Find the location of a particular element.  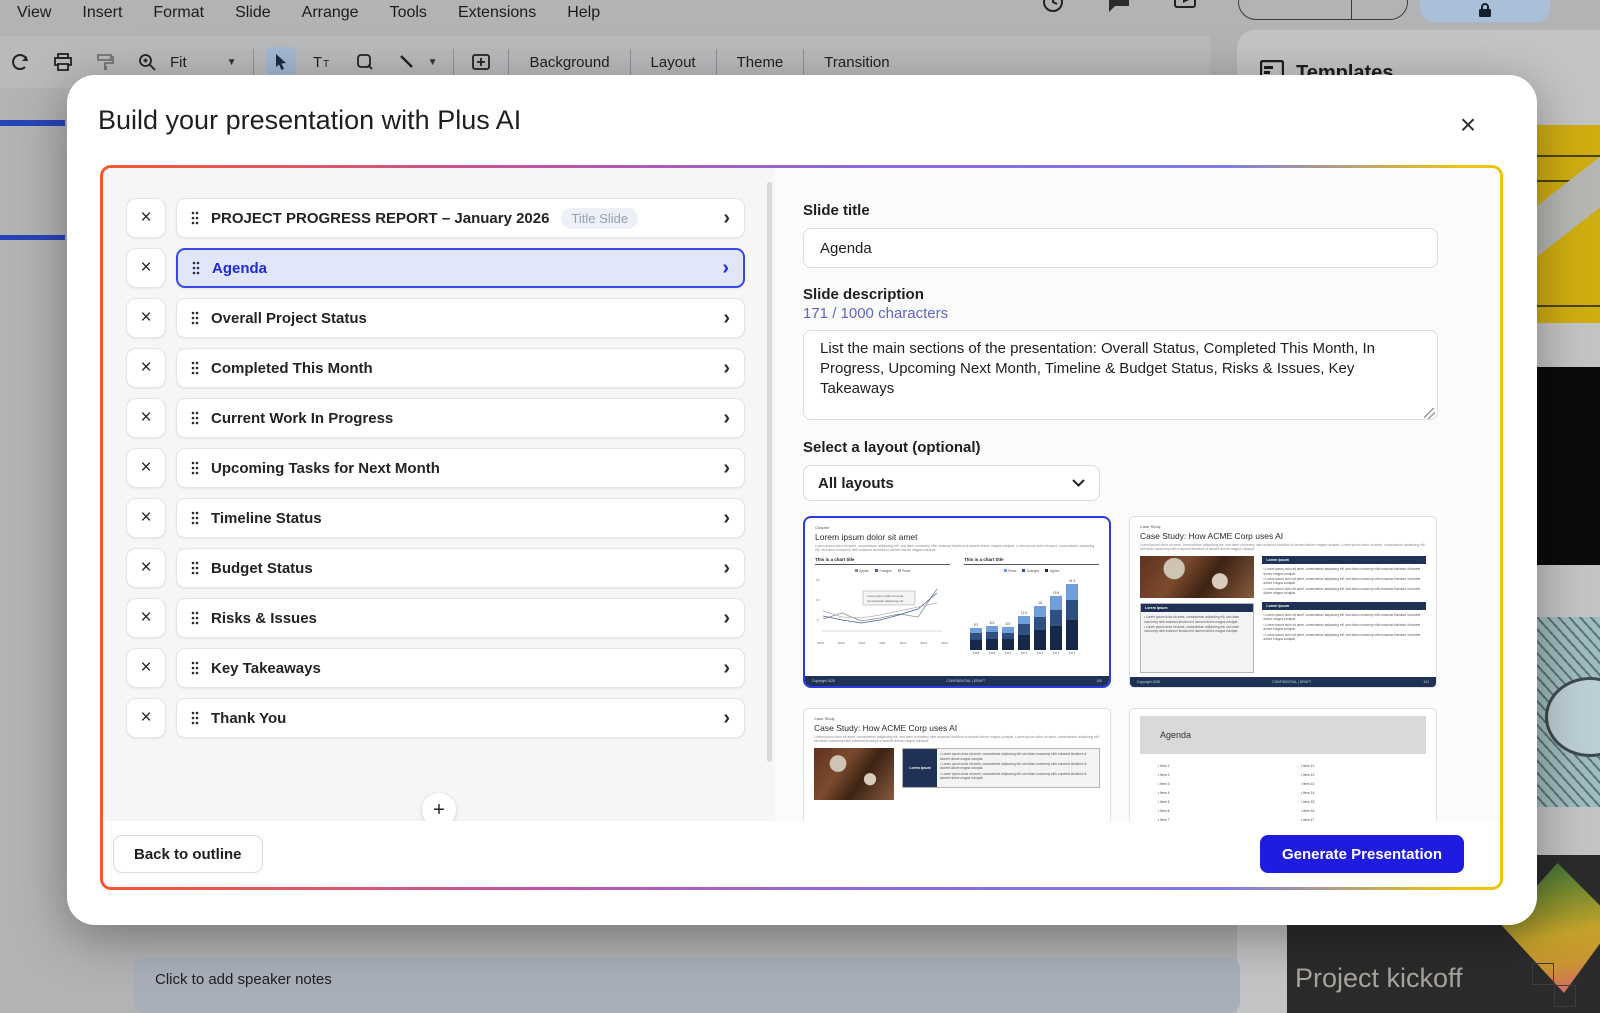

menu-format: Format is located at coordinates (178, 13).